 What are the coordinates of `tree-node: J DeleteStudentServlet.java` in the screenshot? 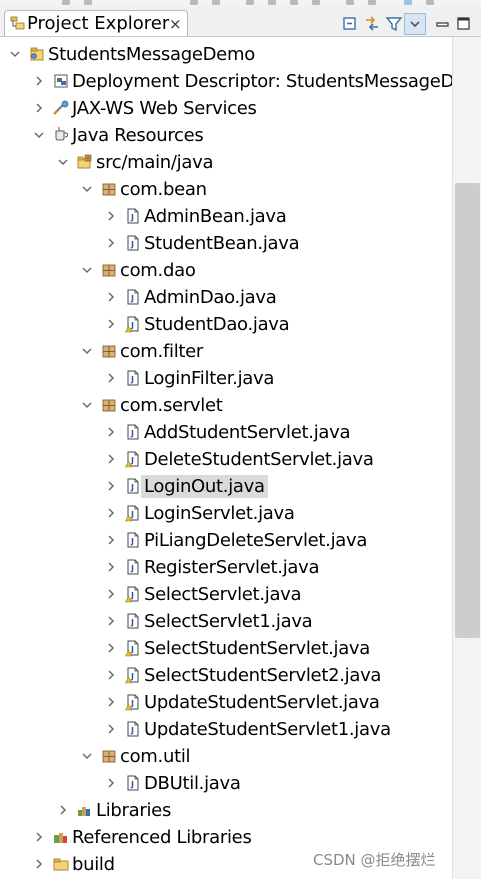 It's located at (226, 459).